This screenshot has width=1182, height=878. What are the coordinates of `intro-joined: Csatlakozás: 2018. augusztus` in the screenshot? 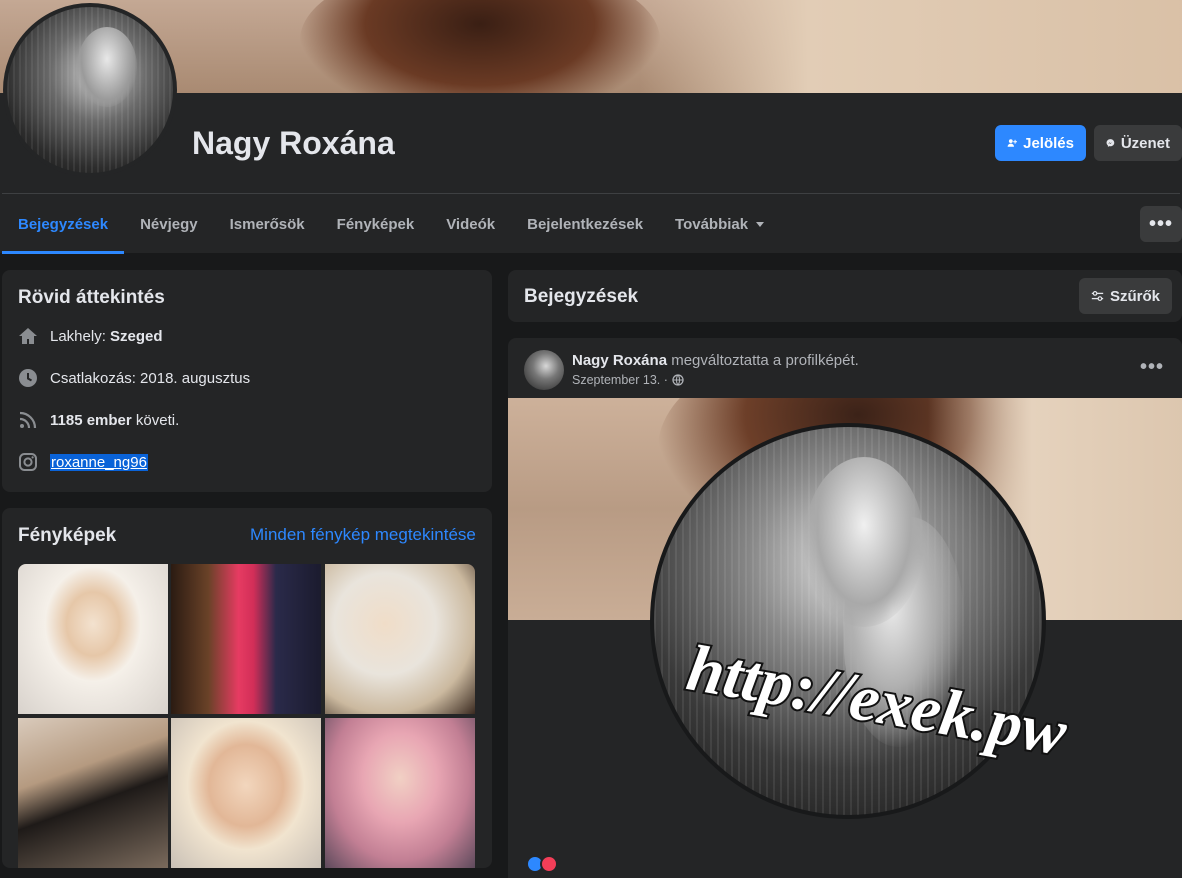 It's located at (134, 378).